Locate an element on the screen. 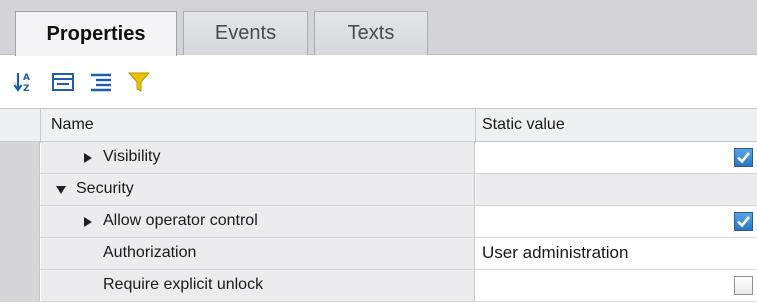 This screenshot has height=303, width=757. tab-texts: Texts is located at coordinates (371, 33).